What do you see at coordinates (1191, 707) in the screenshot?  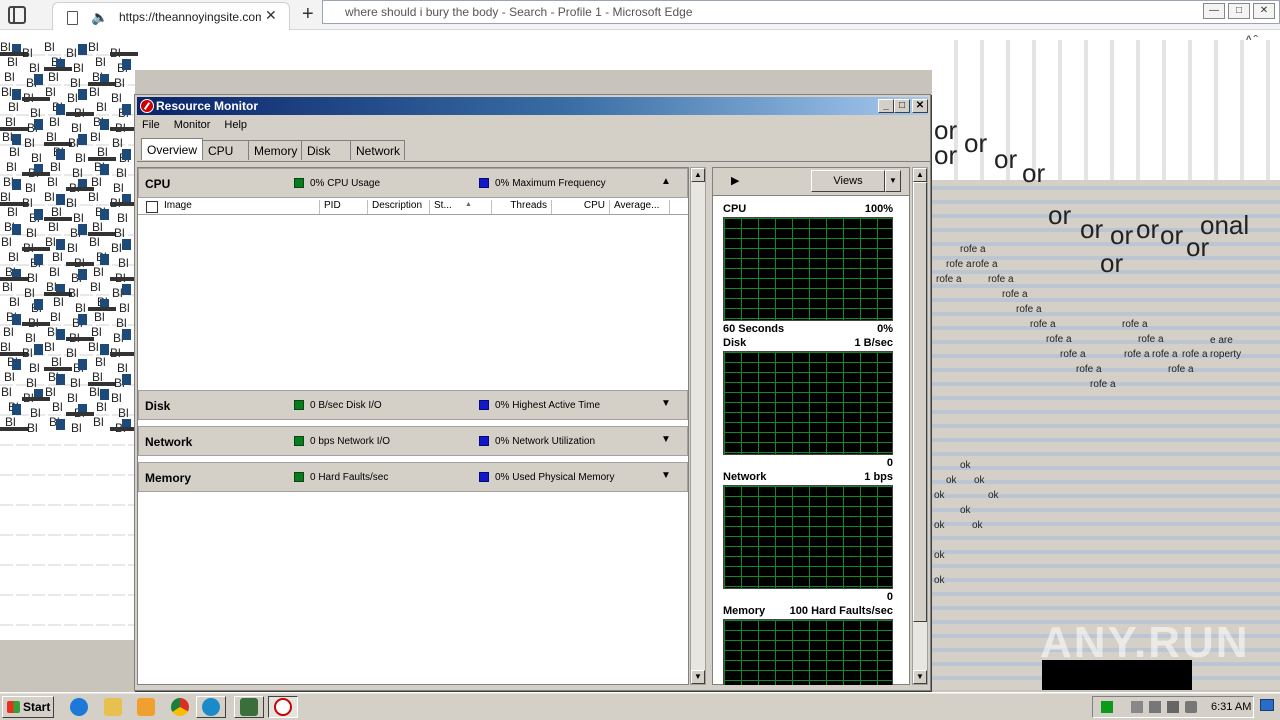 I see `volume-icon` at bounding box center [1191, 707].